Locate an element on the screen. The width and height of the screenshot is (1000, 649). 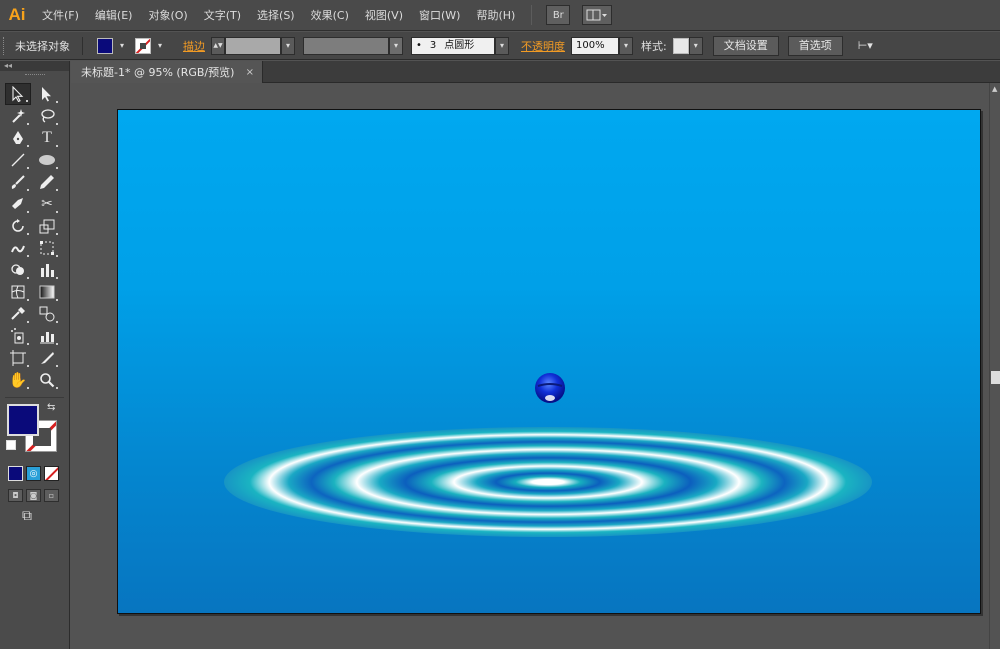
scale-tool-icon is located at coordinates (47, 226).